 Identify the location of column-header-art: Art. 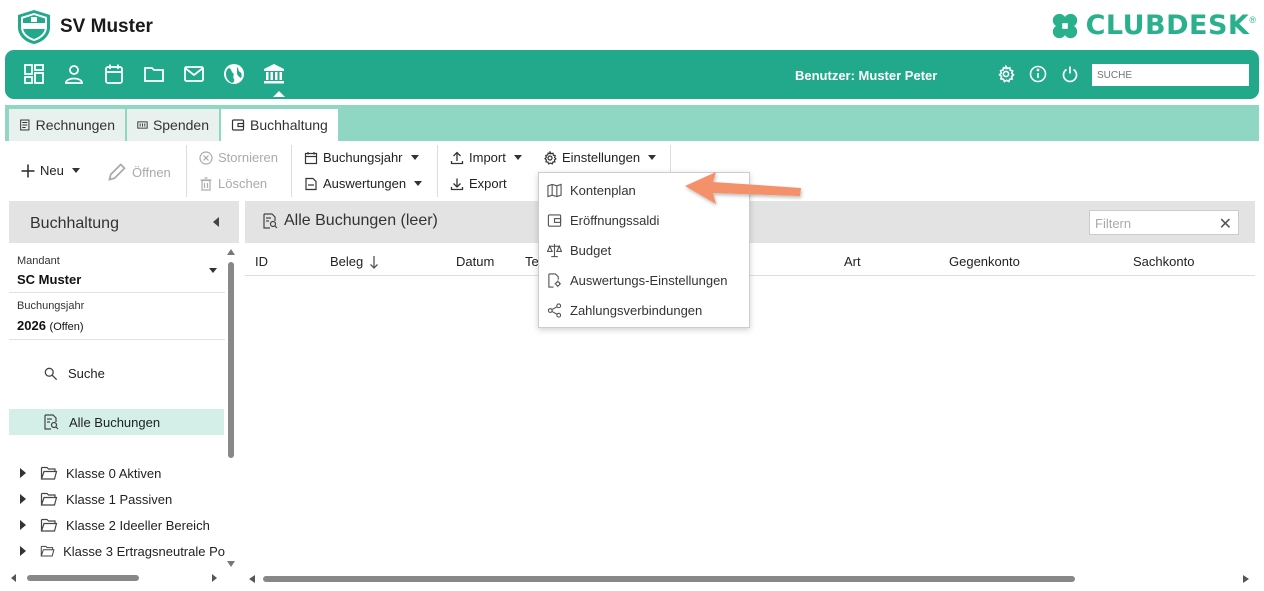
(852, 261).